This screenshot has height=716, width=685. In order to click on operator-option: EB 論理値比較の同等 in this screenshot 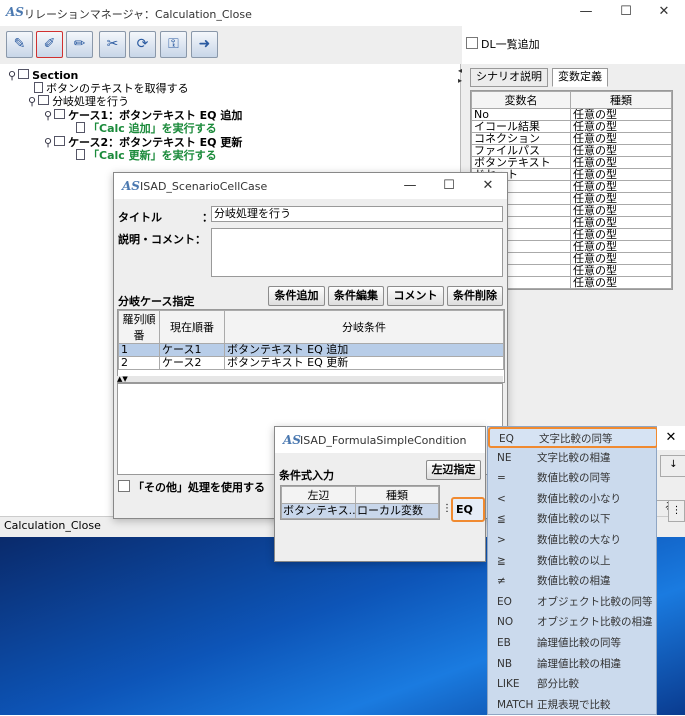, I will do `click(573, 643)`.